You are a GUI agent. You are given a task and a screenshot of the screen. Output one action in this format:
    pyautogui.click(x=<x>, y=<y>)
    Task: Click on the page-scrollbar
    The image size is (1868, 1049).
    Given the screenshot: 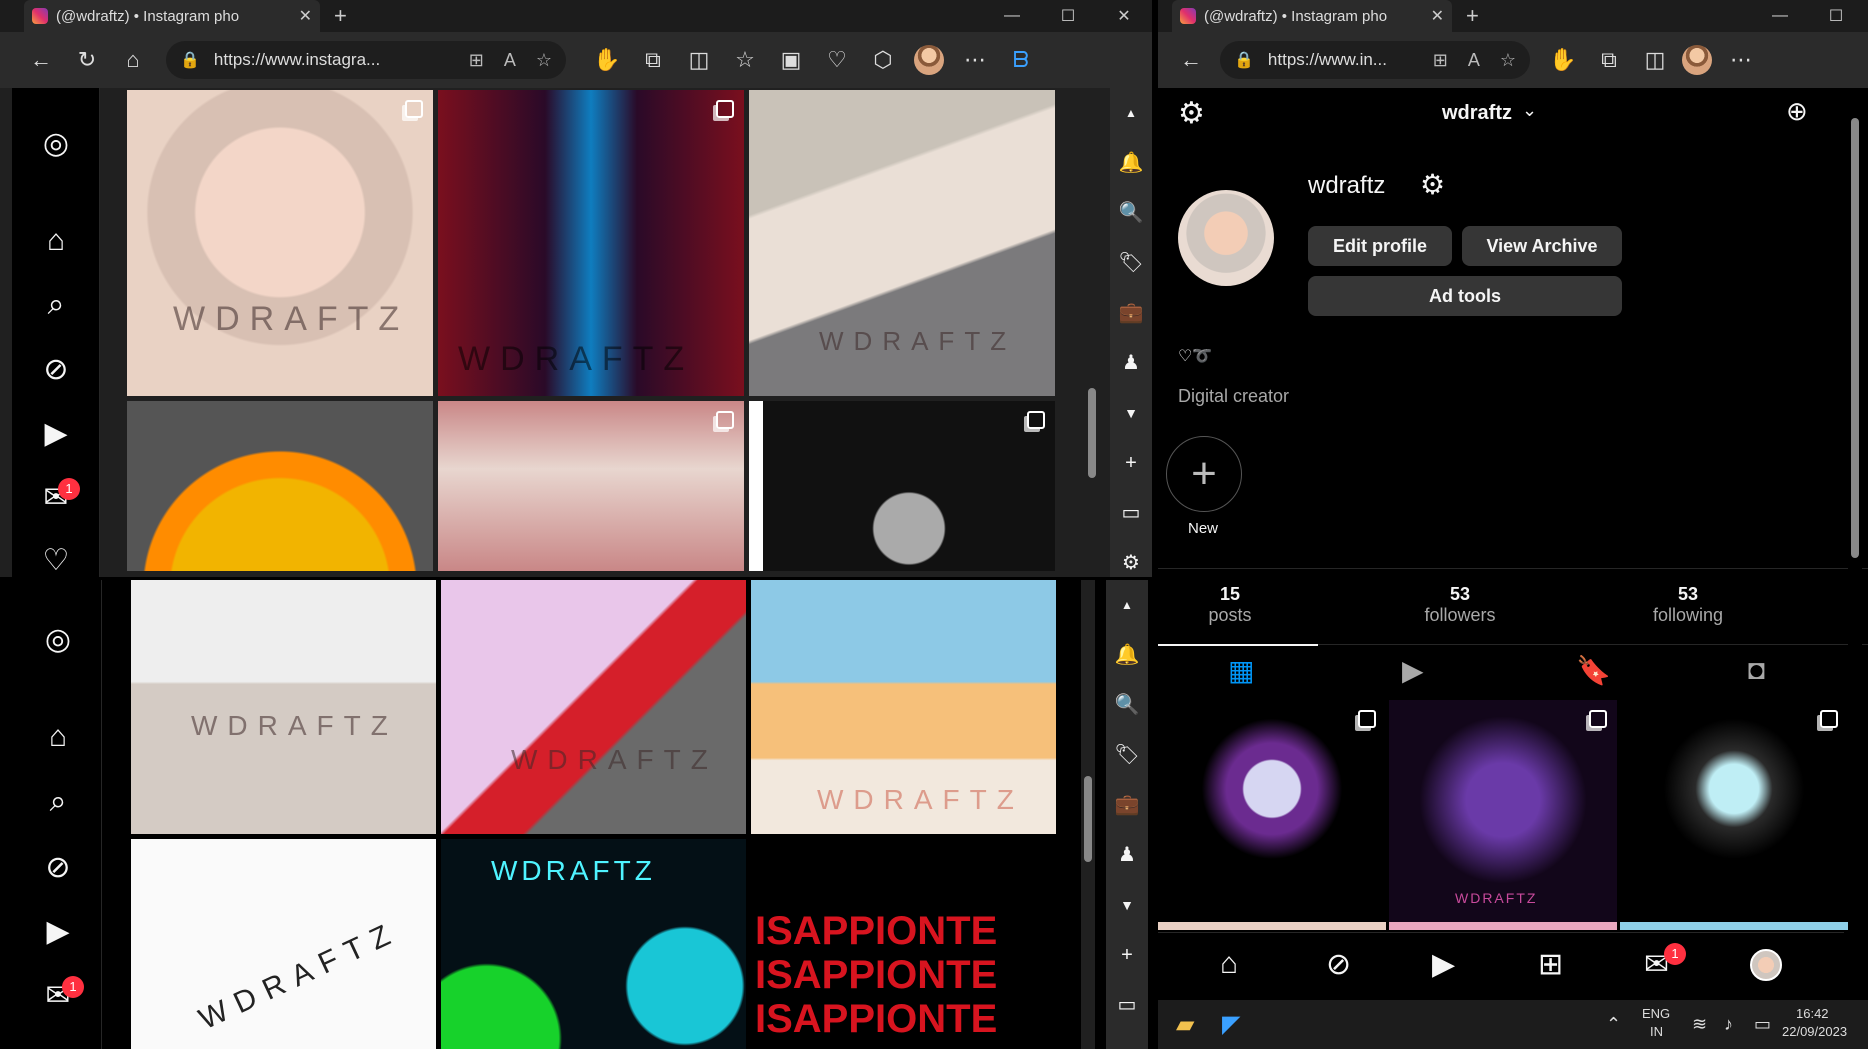 What is the action you would take?
    pyautogui.click(x=1088, y=814)
    